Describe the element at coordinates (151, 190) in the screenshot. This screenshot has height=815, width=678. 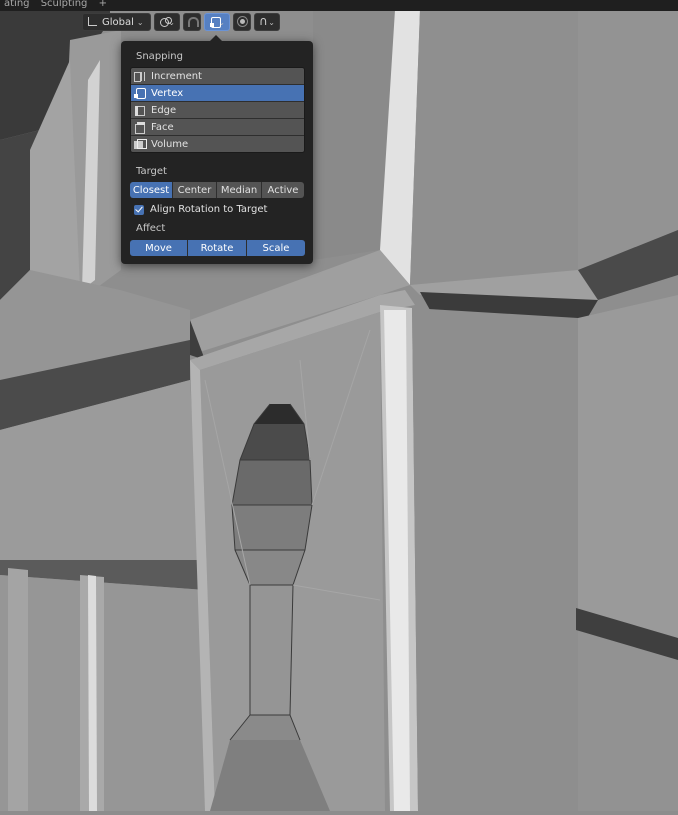
I see `target-closest-button: Closest` at that location.